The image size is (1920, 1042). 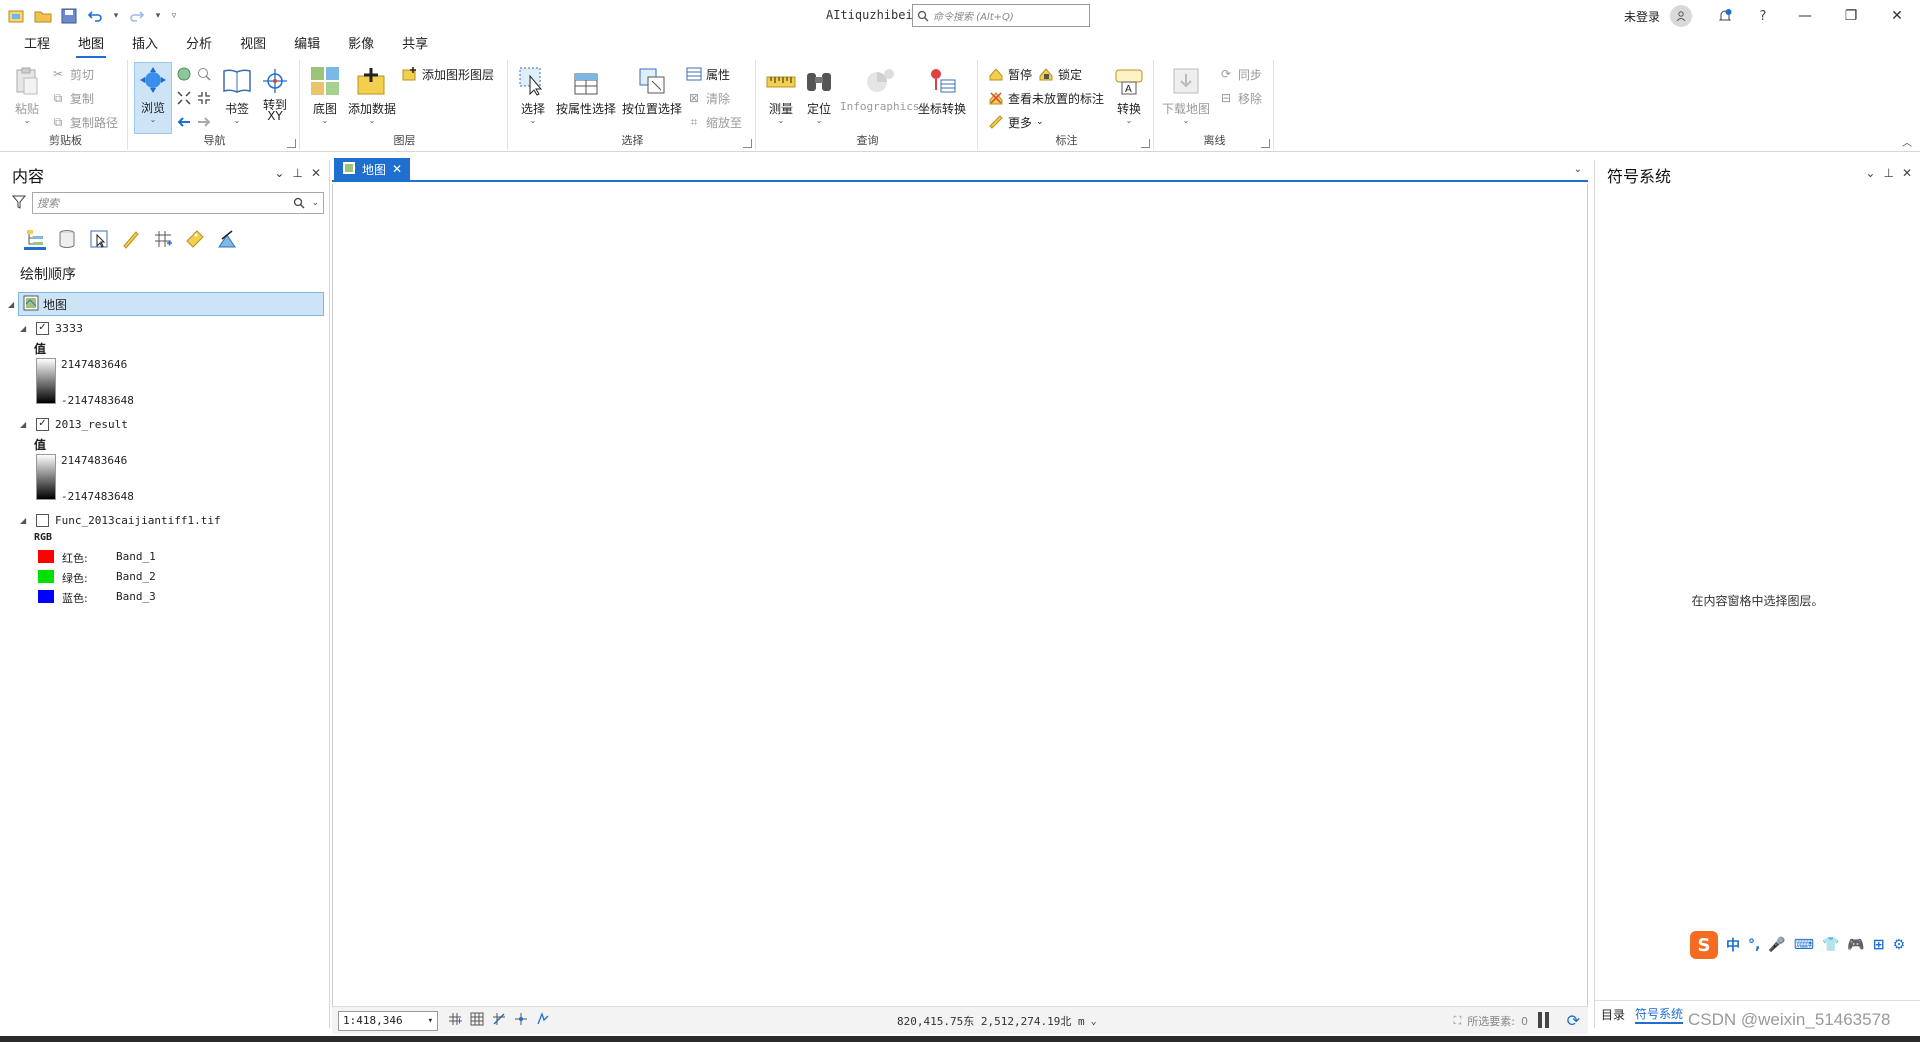 I want to click on list-by-snapping-icon, so click(x=163, y=239).